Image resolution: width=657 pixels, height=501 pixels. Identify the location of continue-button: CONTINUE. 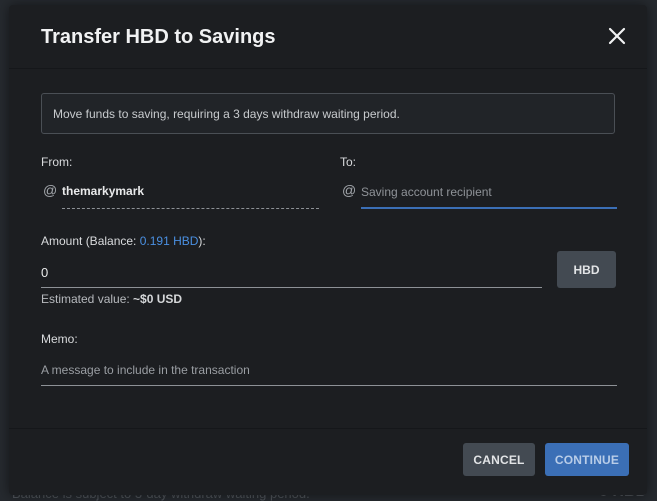
(587, 459).